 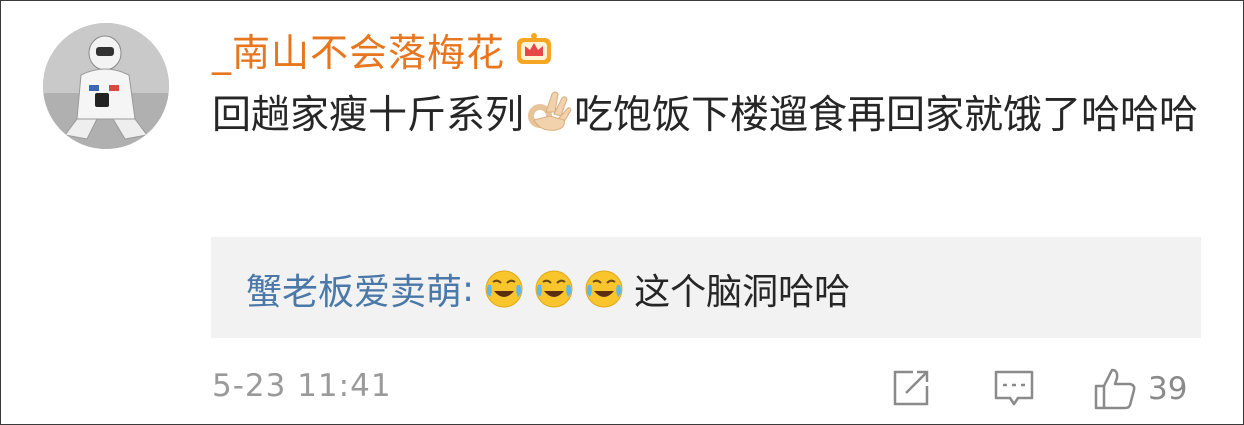 What do you see at coordinates (368, 115) in the screenshot?
I see `comment-text-part1: 回趟家瘦十斤系列` at bounding box center [368, 115].